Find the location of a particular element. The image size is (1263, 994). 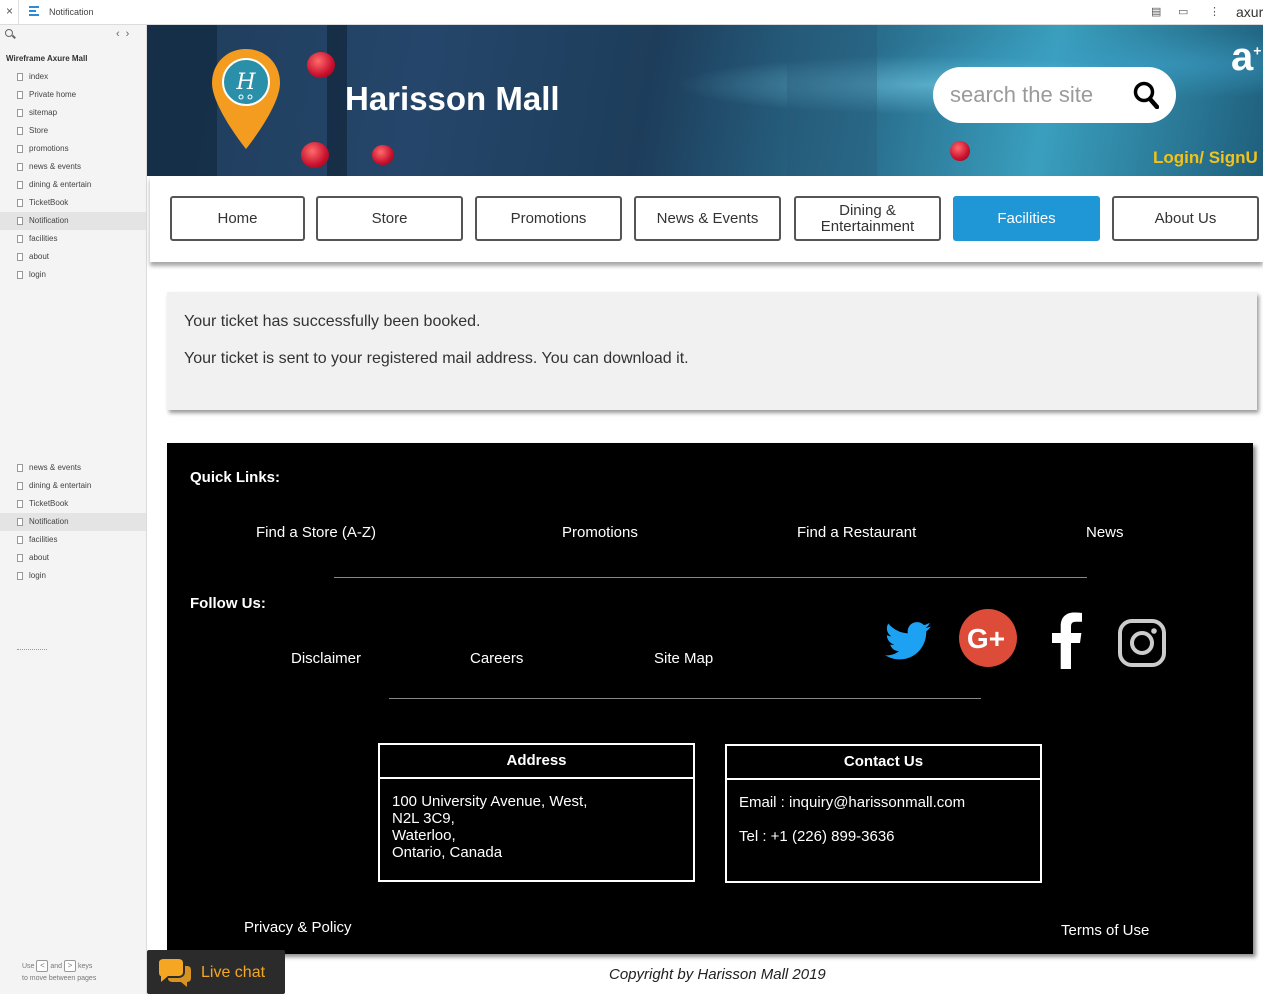

project-name: Wireframe Axure Mall is located at coordinates (47, 58).